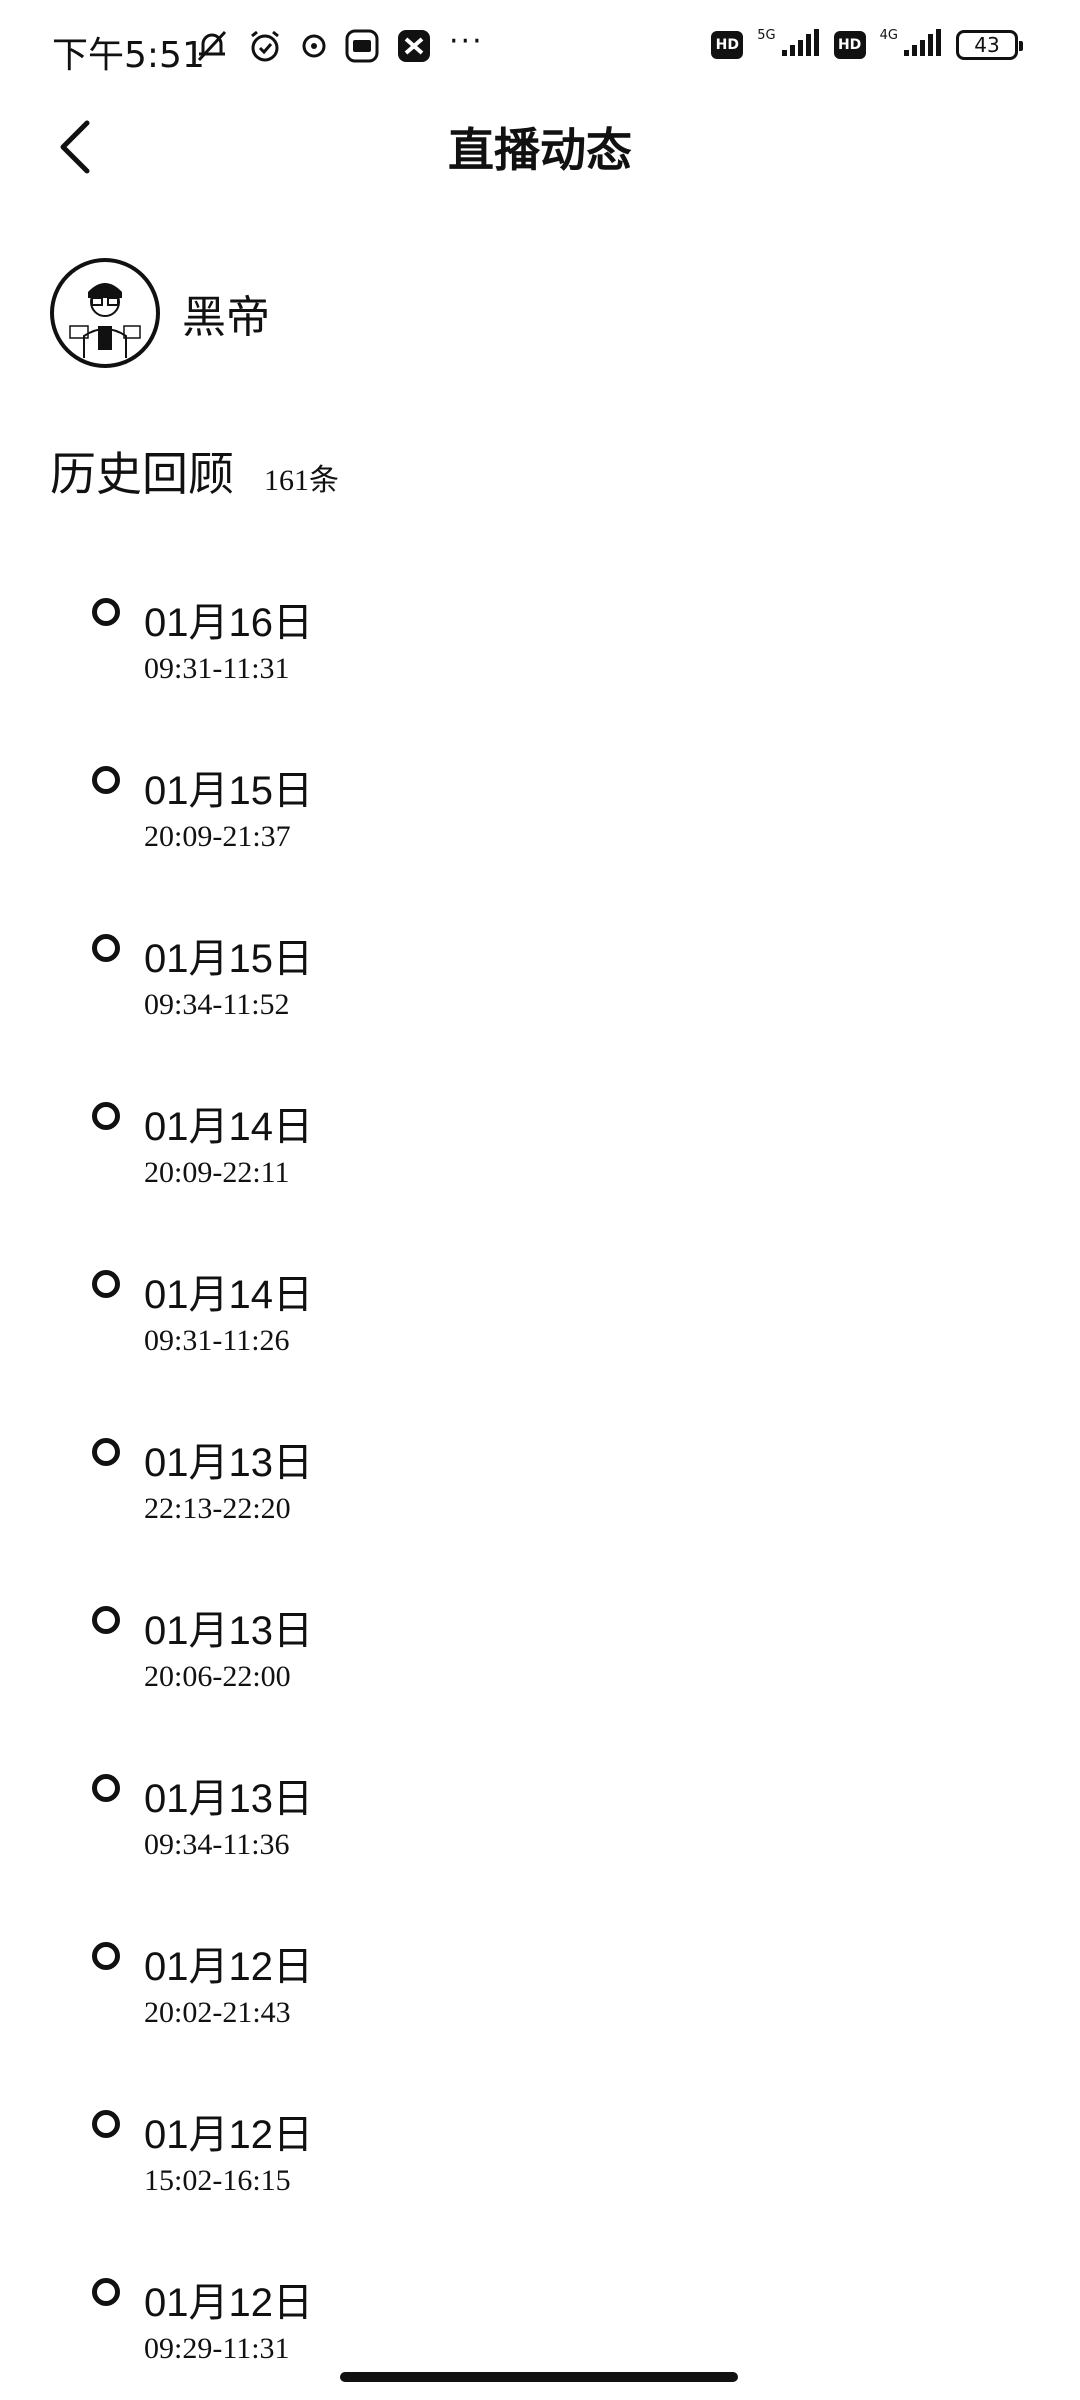 This screenshot has height=2400, width=1080. Describe the element at coordinates (888, 35) in the screenshot. I see `network-4g-label: 4G` at that location.